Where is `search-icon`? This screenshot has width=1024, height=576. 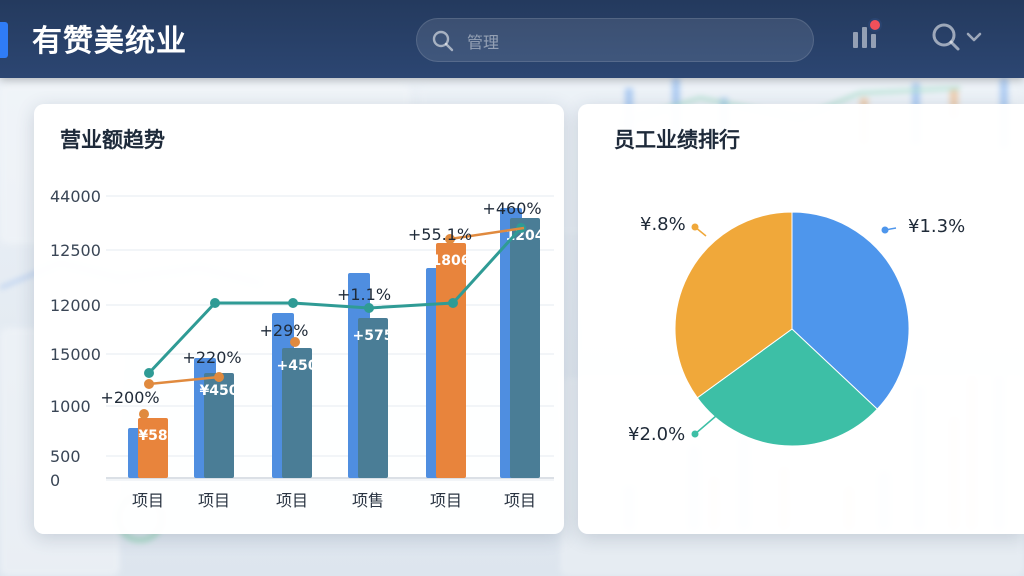 search-icon is located at coordinates (443, 43).